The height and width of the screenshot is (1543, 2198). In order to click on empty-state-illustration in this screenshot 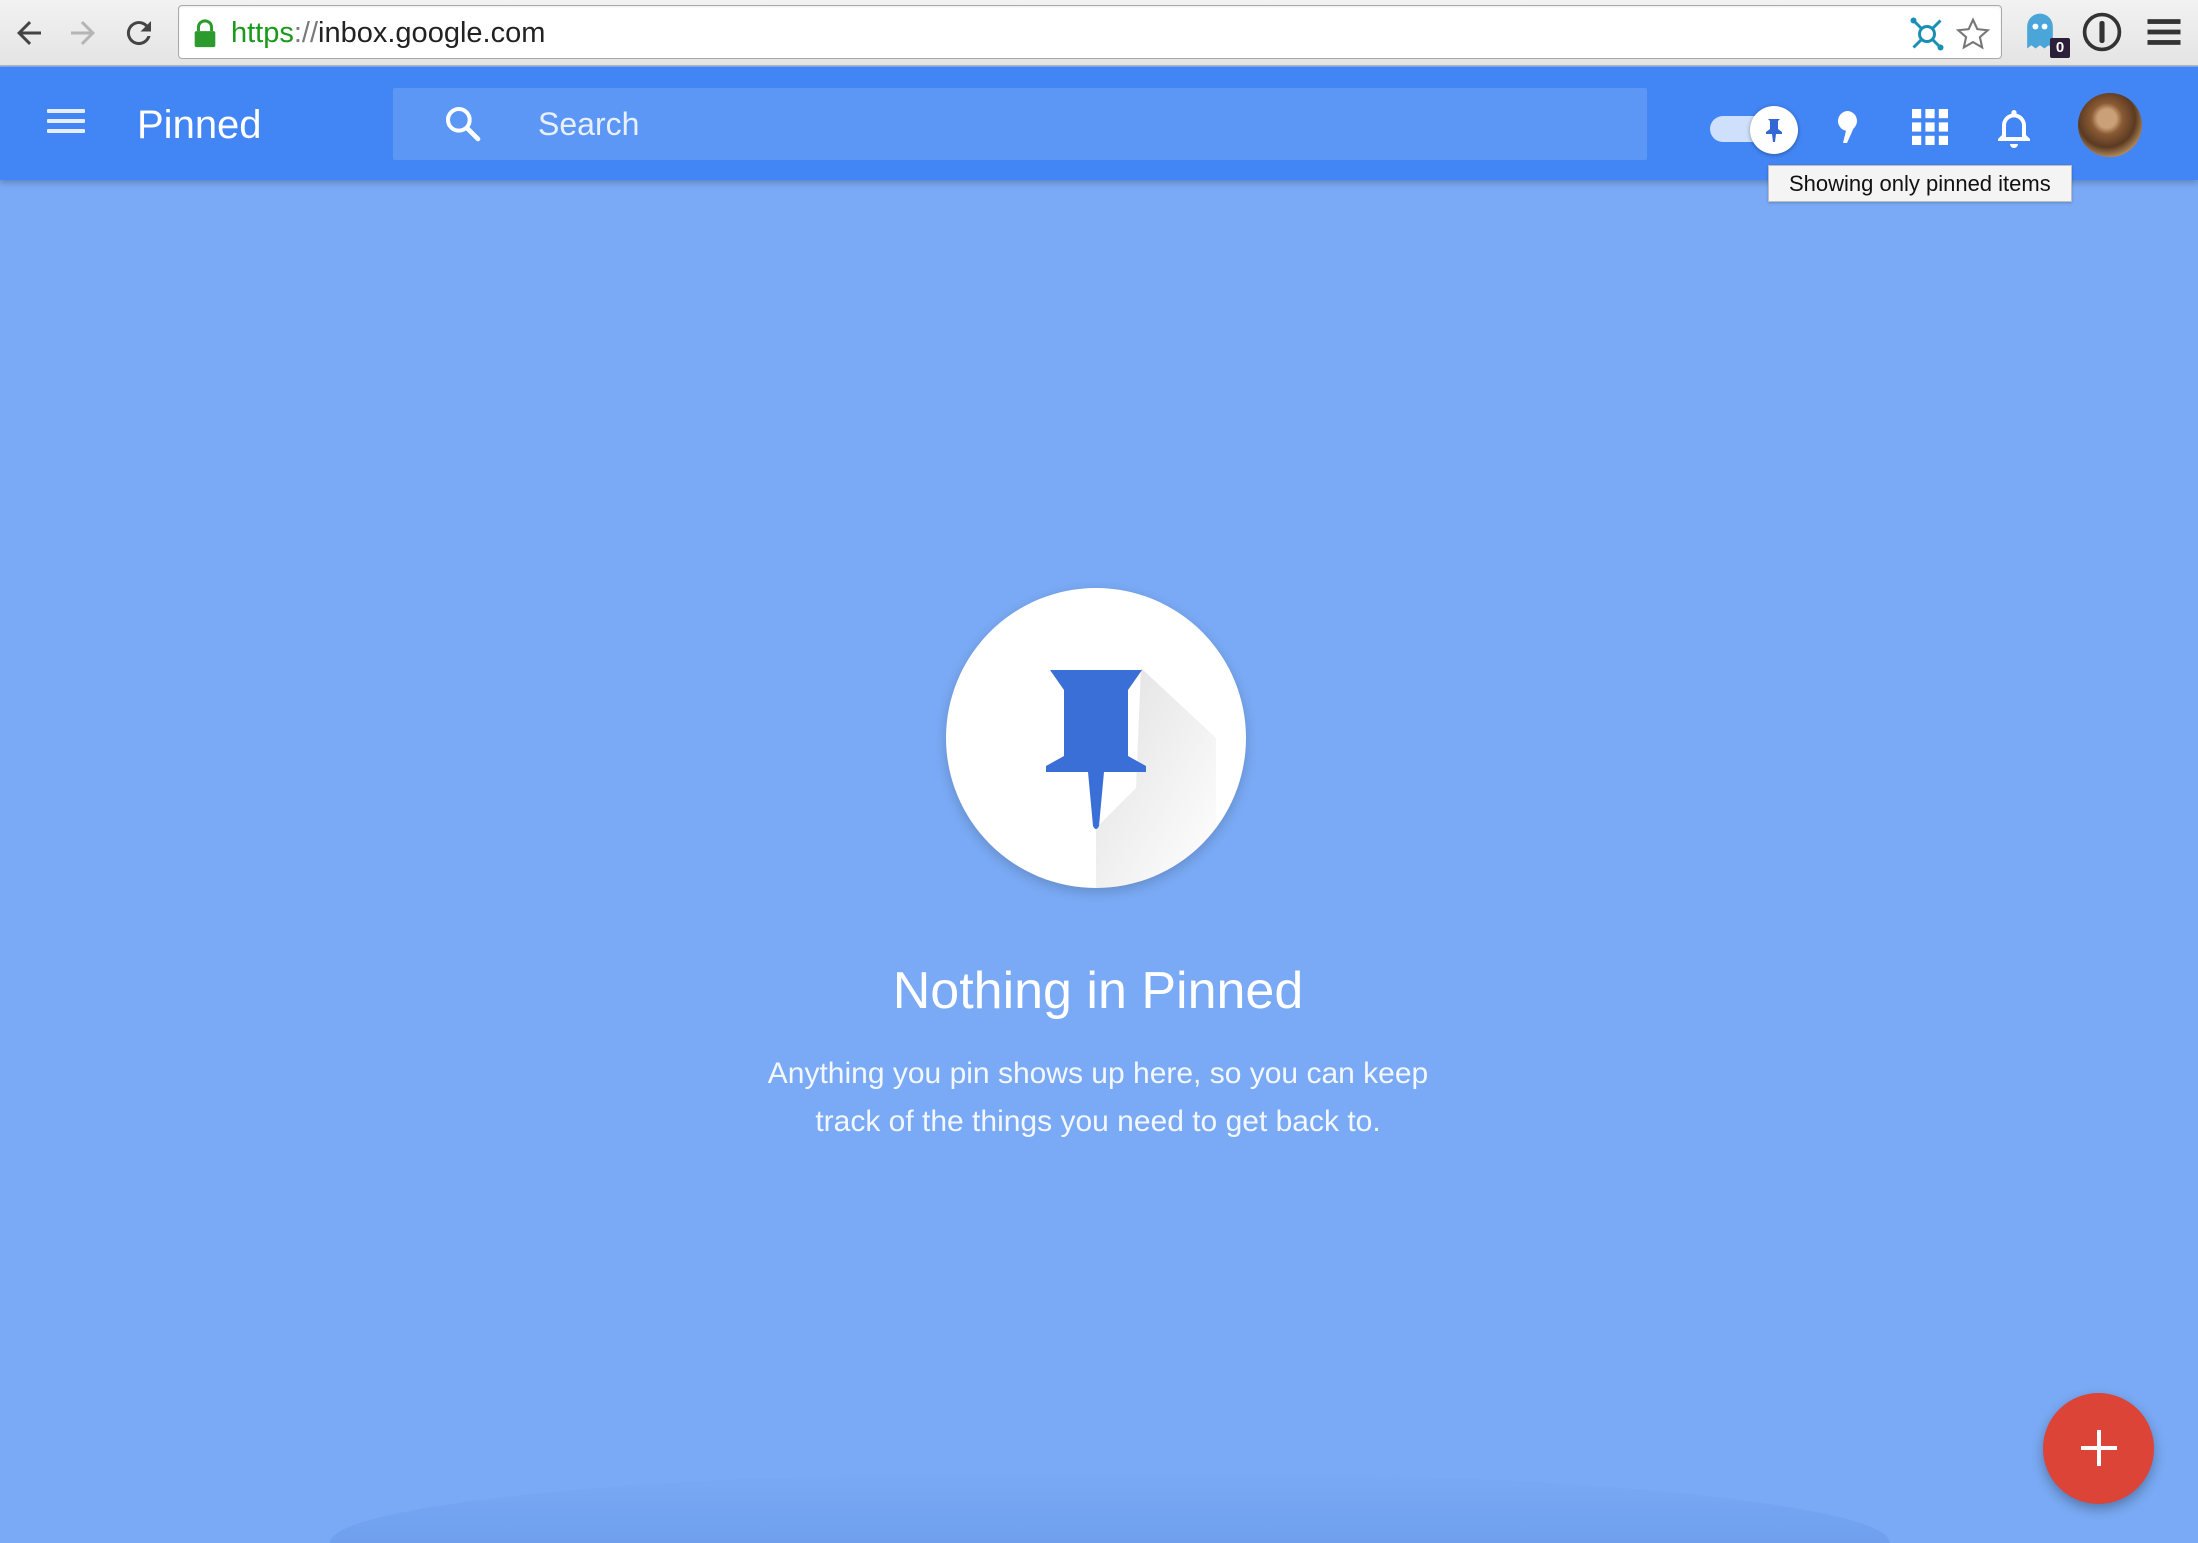, I will do `click(1096, 738)`.